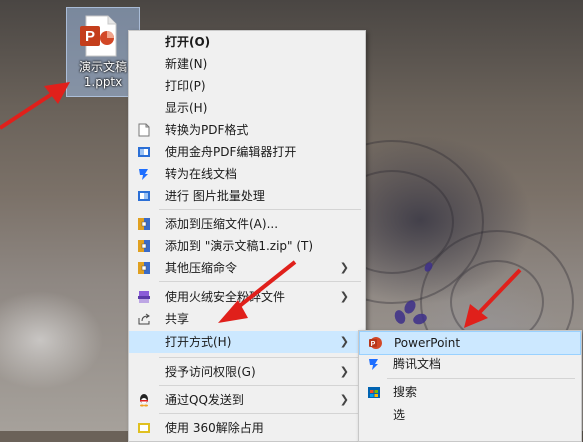  I want to click on submenu-item-label: 搜索, so click(405, 392).